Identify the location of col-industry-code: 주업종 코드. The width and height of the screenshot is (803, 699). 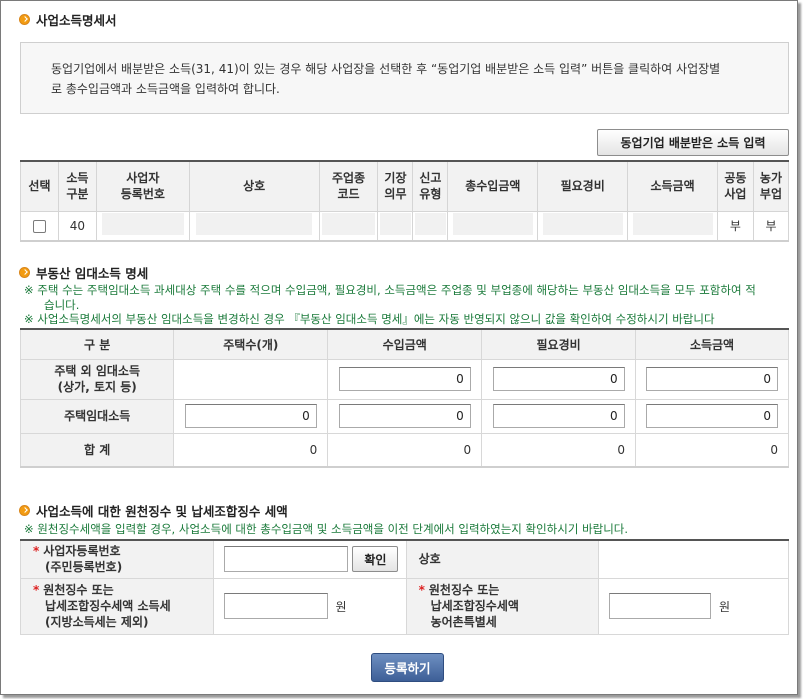
(348, 186).